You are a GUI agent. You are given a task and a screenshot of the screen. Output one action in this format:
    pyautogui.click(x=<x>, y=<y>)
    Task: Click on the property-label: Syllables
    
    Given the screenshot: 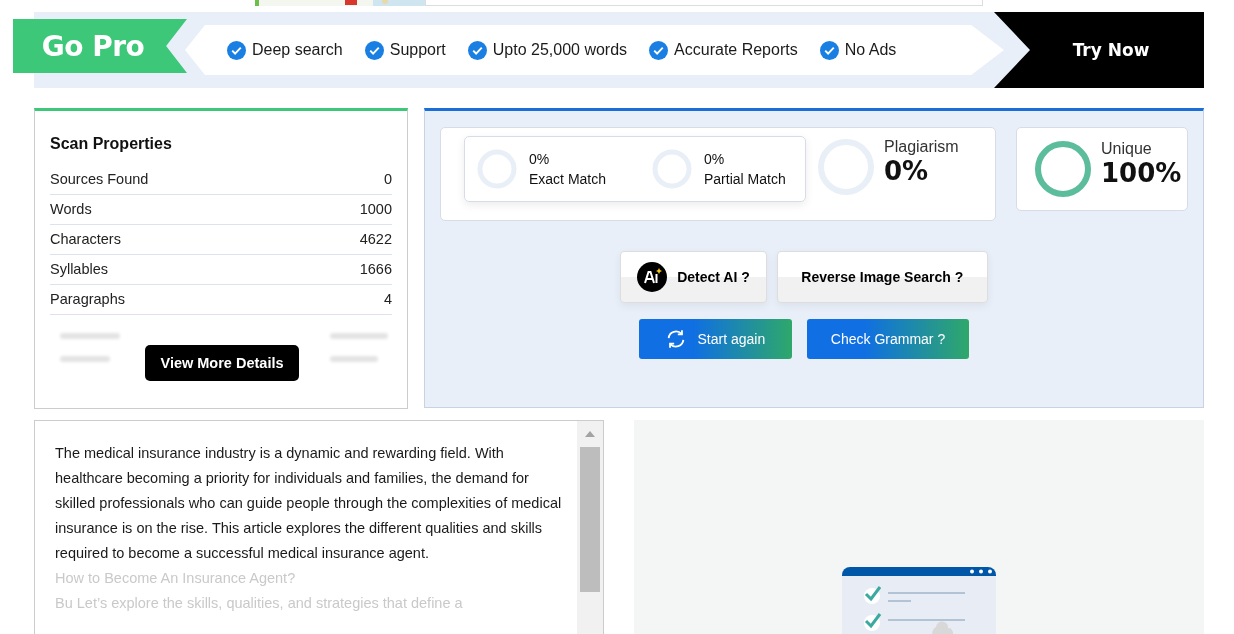 What is the action you would take?
    pyautogui.click(x=79, y=269)
    